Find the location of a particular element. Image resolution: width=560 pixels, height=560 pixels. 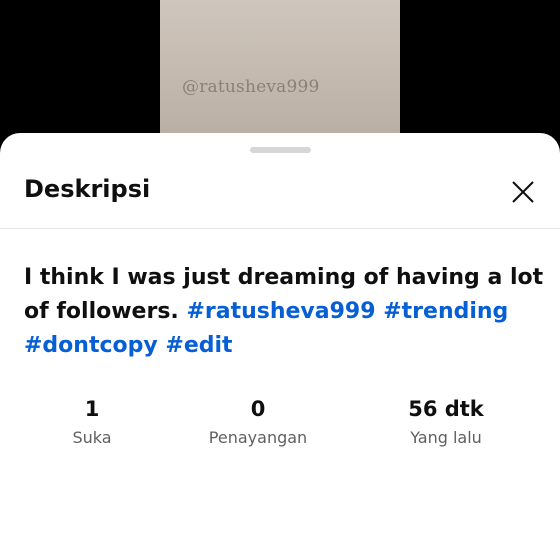

sheet-header: Deskripsi is located at coordinates (280, 195).